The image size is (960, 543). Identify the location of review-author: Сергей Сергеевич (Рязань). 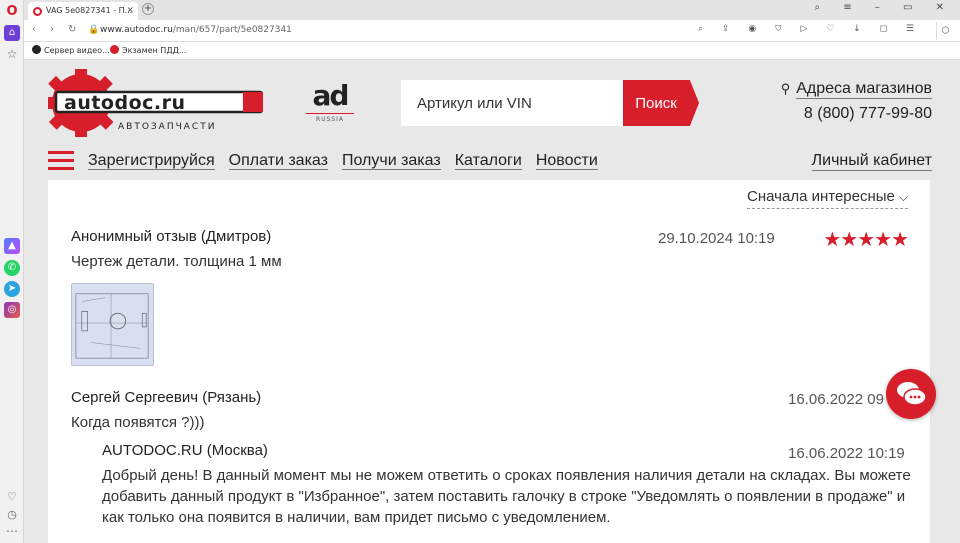
(166, 397).